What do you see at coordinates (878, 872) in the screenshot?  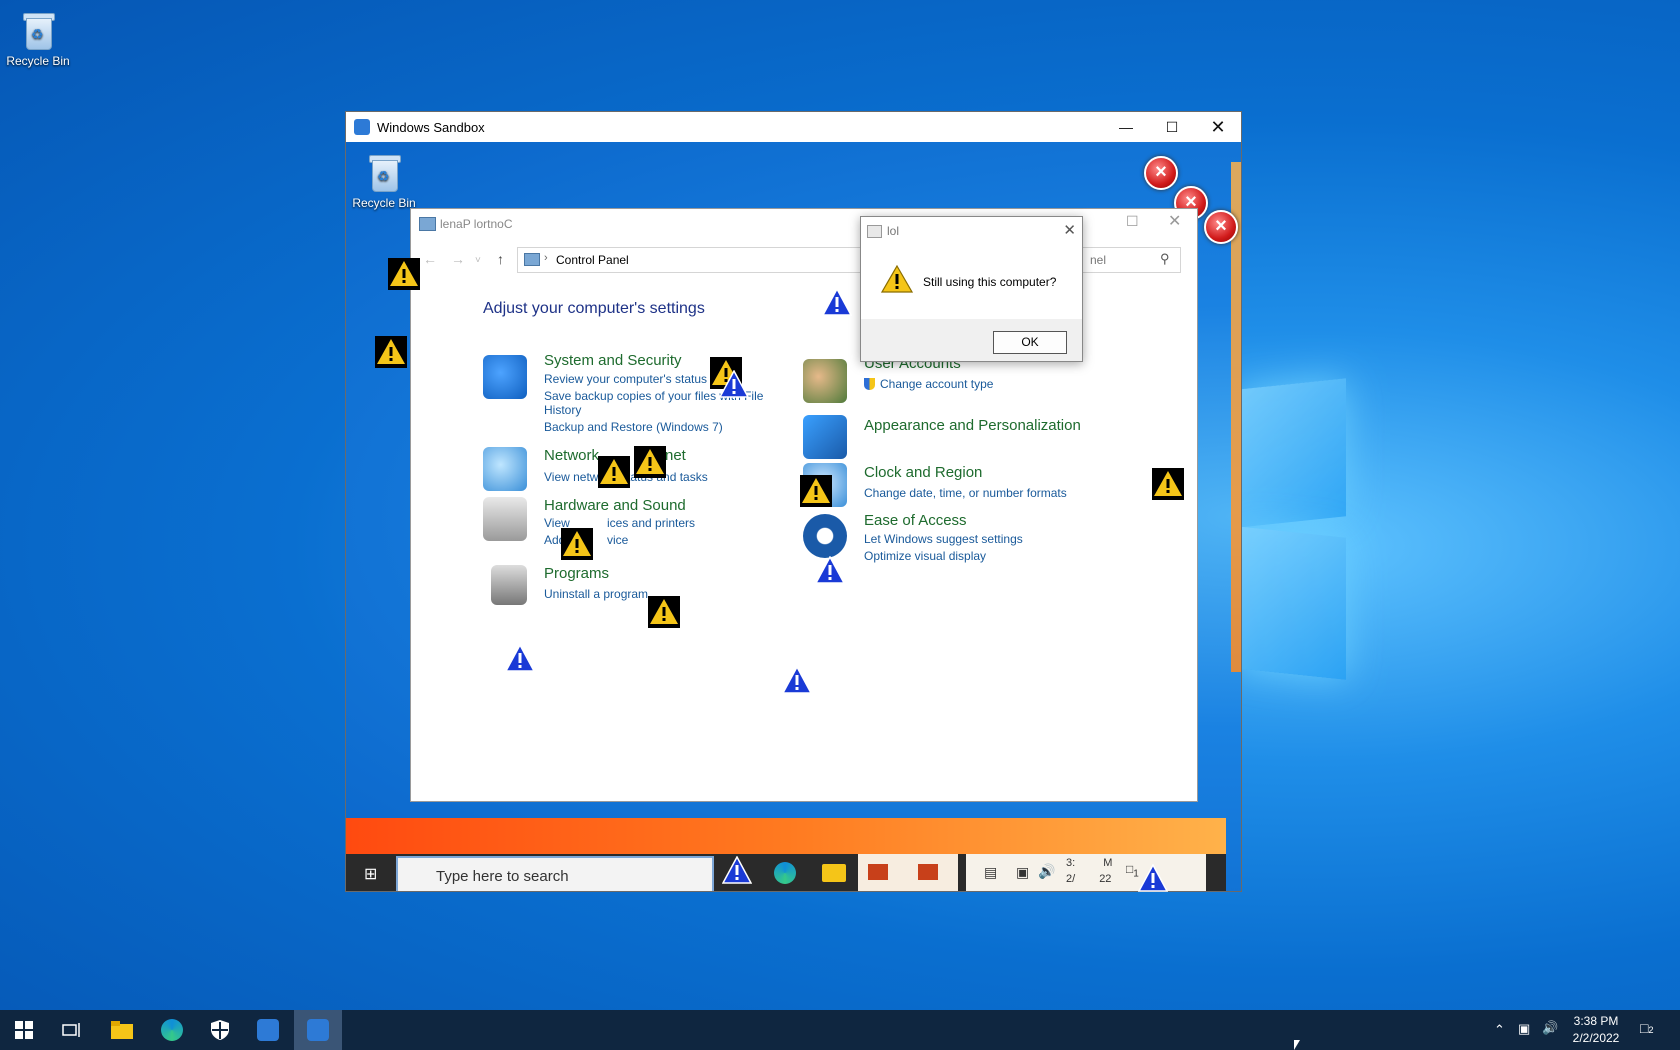 I see `control-panel-task-icon` at bounding box center [878, 872].